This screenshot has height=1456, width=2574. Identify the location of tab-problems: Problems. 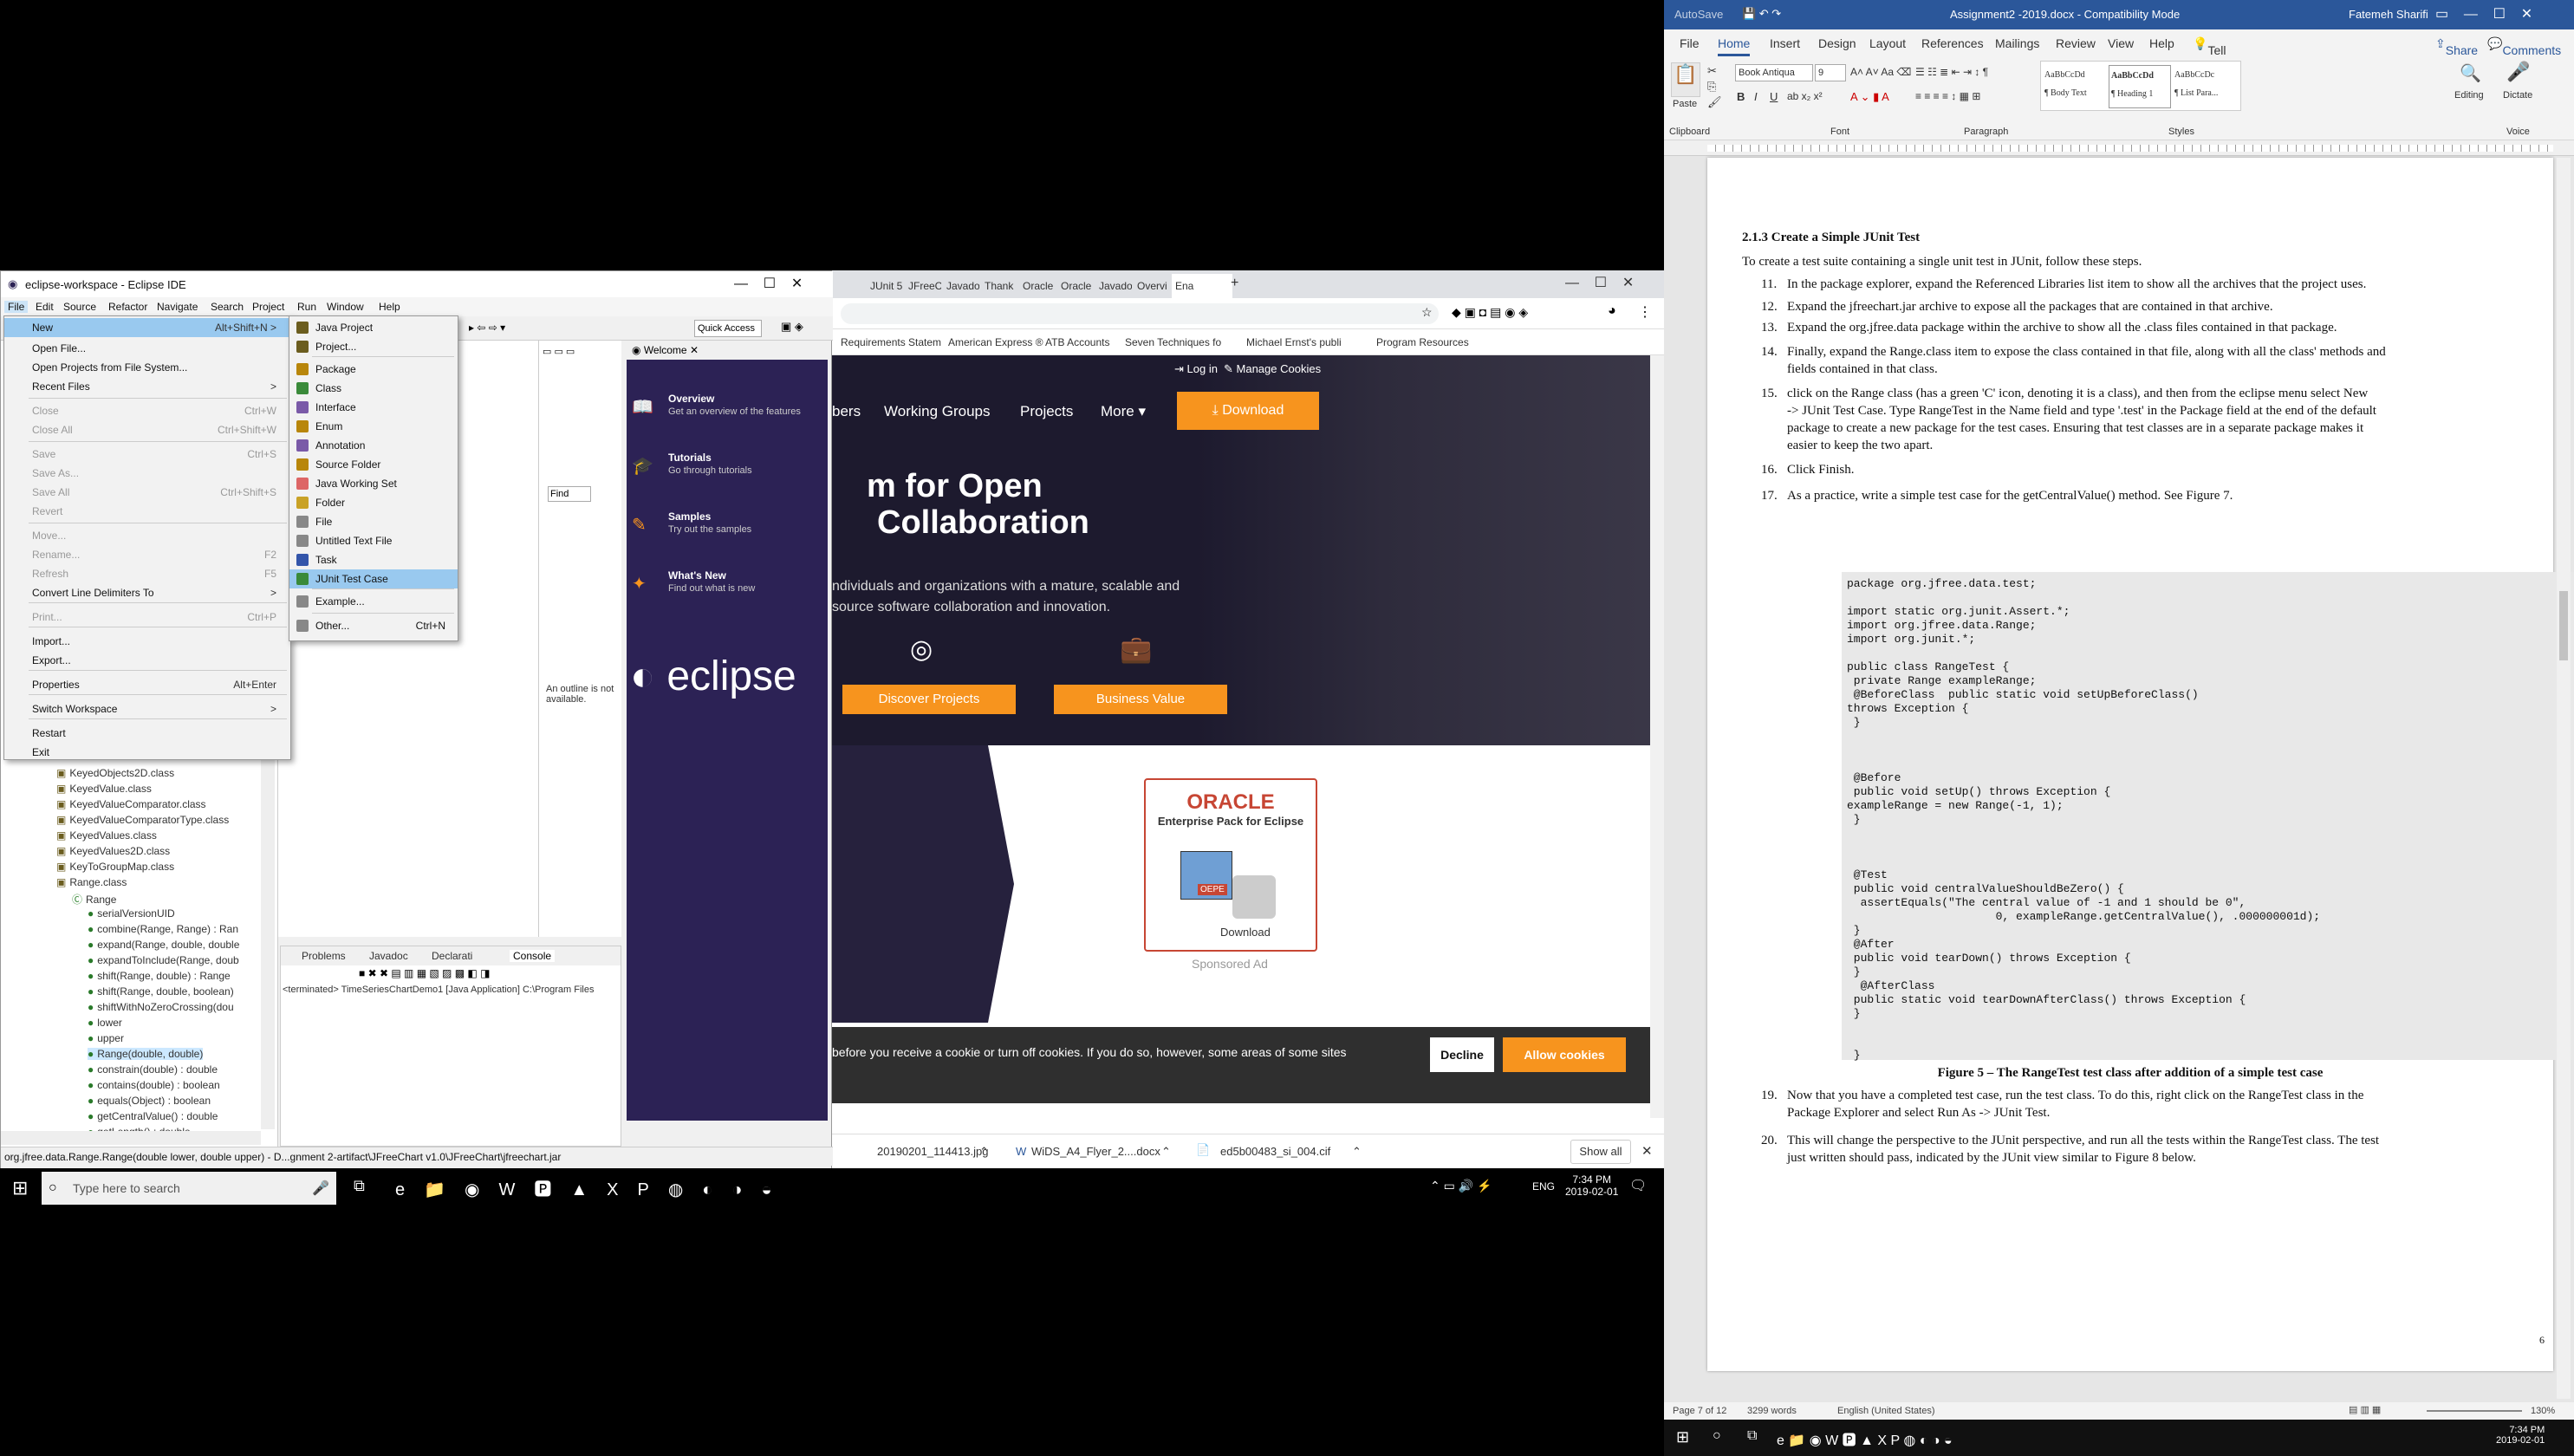
(324, 956).